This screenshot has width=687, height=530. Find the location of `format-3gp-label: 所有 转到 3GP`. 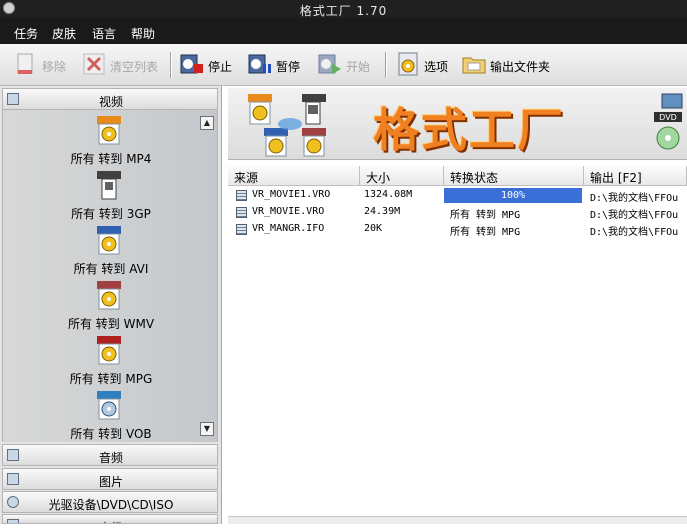

format-3gp-label: 所有 转到 3GP is located at coordinates (111, 214).